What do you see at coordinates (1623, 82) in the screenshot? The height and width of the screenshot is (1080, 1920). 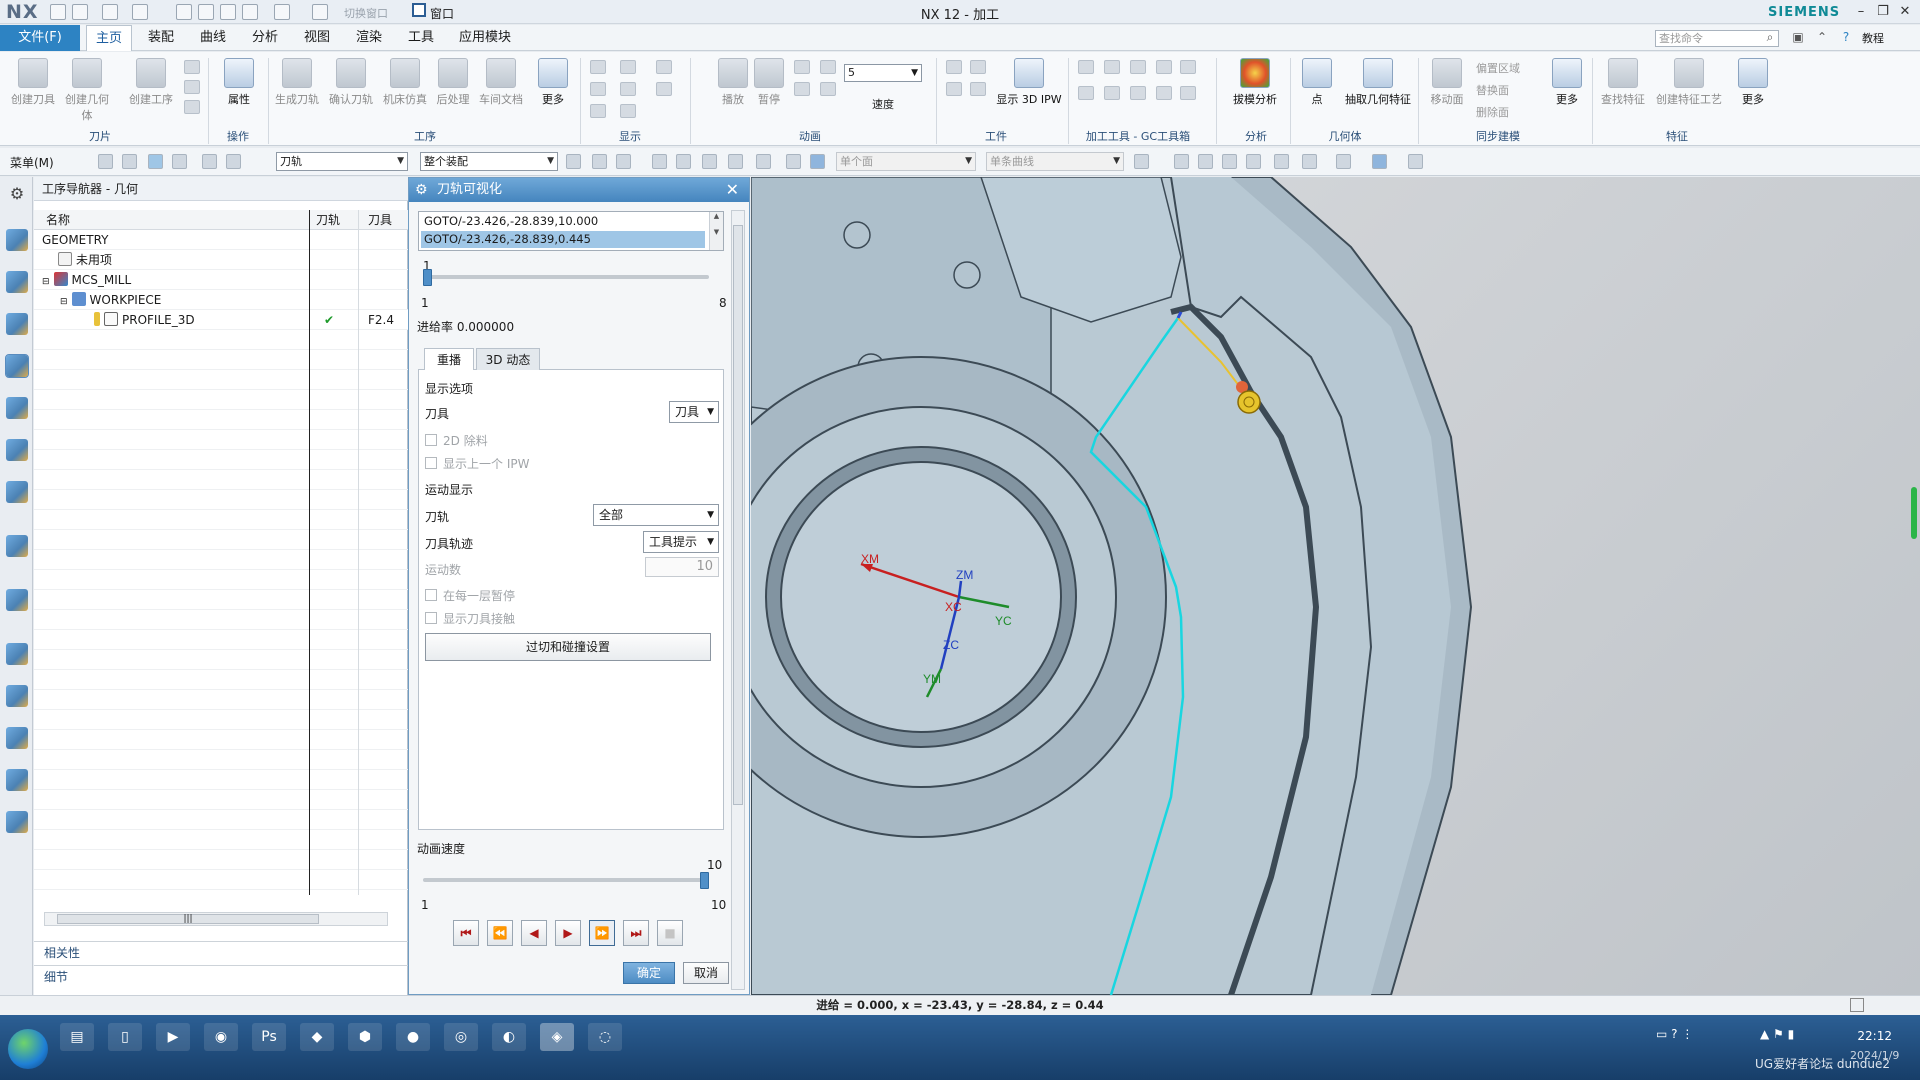 I see `find-feature-button: 查找特征` at bounding box center [1623, 82].